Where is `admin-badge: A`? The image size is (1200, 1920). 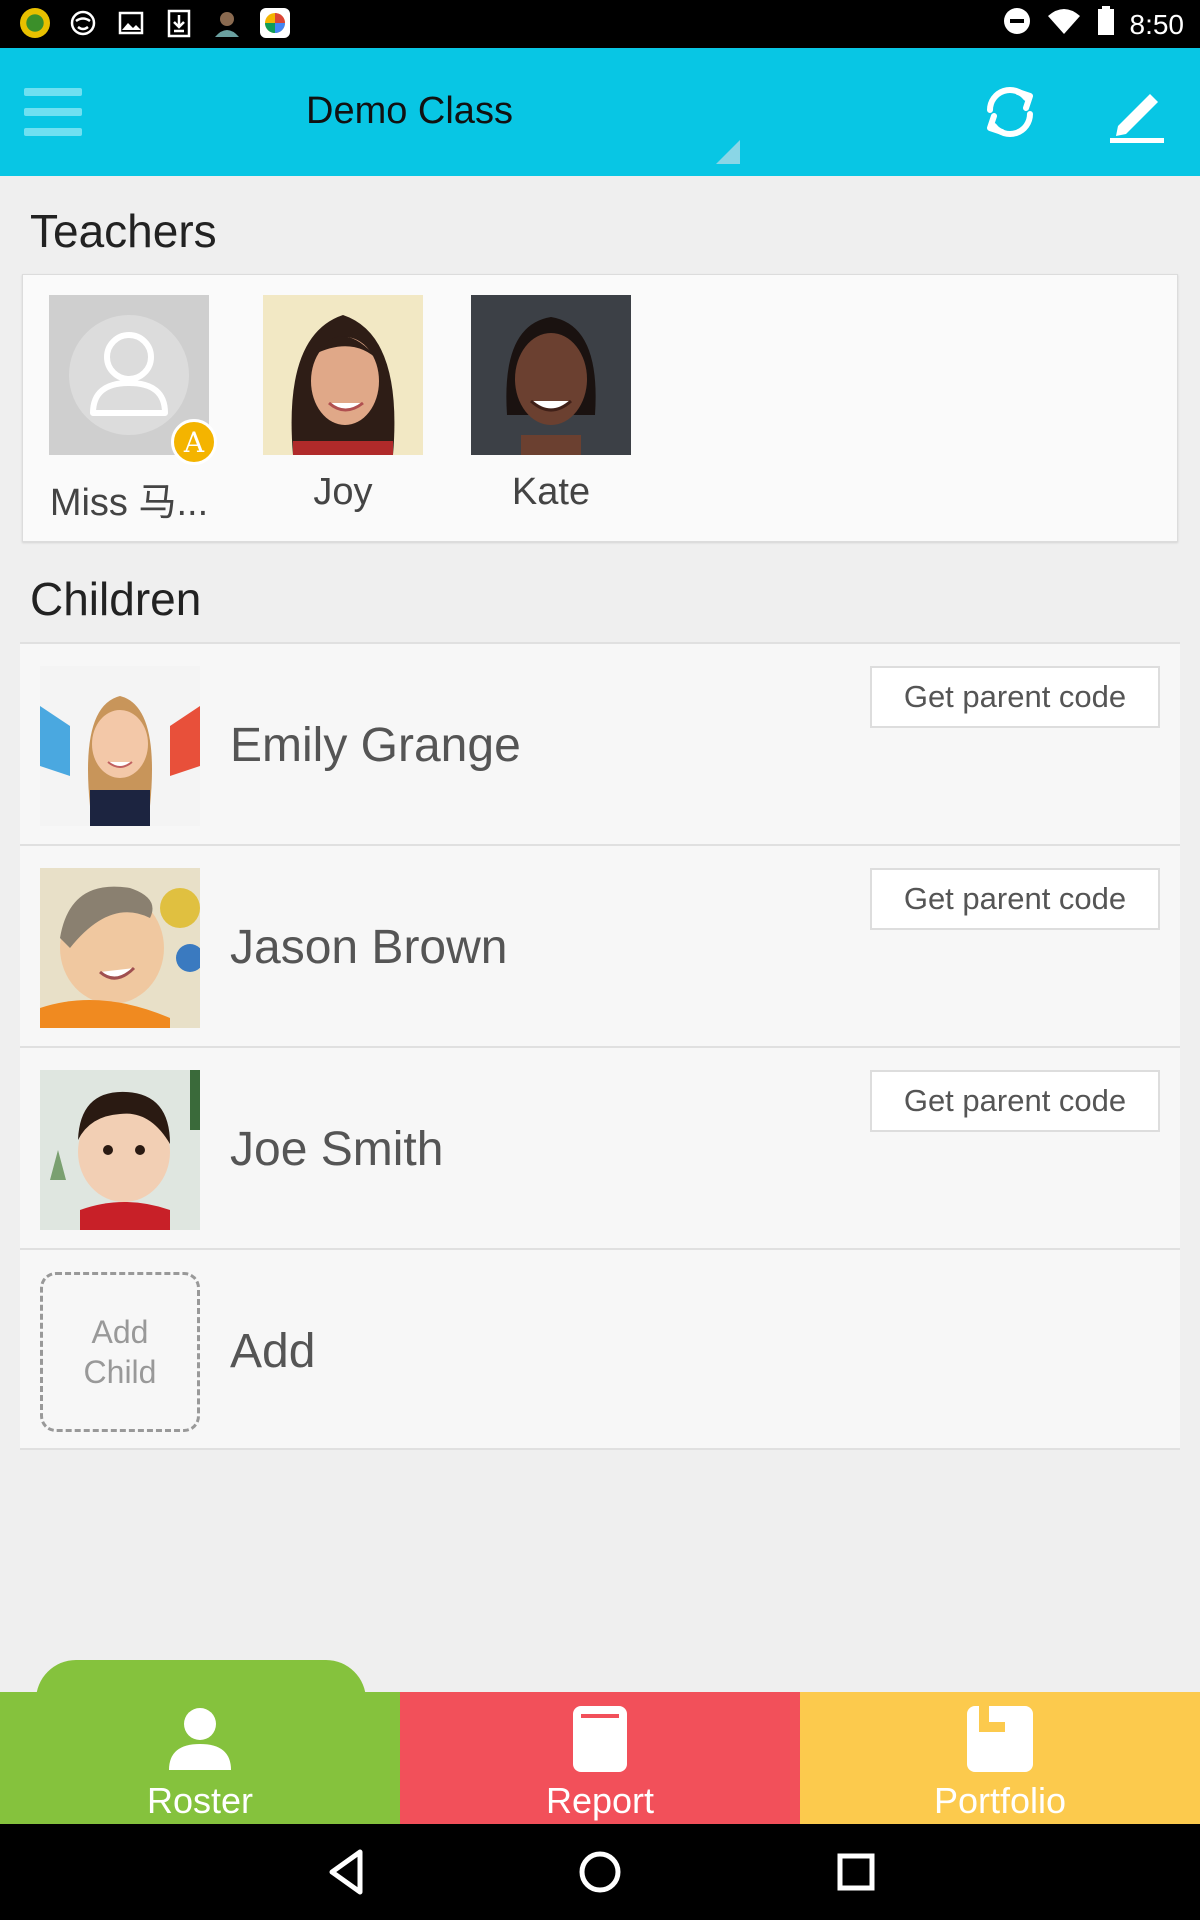
admin-badge: A is located at coordinates (194, 442).